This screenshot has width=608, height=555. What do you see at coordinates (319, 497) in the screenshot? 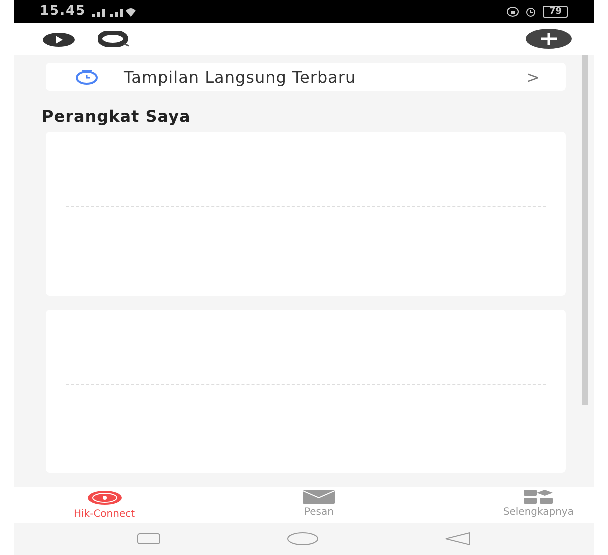
I see `envelope-icon` at bounding box center [319, 497].